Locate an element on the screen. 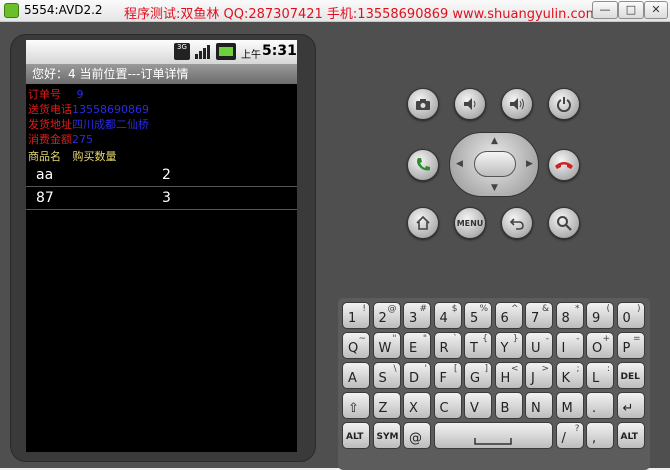 The width and height of the screenshot is (670, 470). key-x: X is located at coordinates (417, 405).